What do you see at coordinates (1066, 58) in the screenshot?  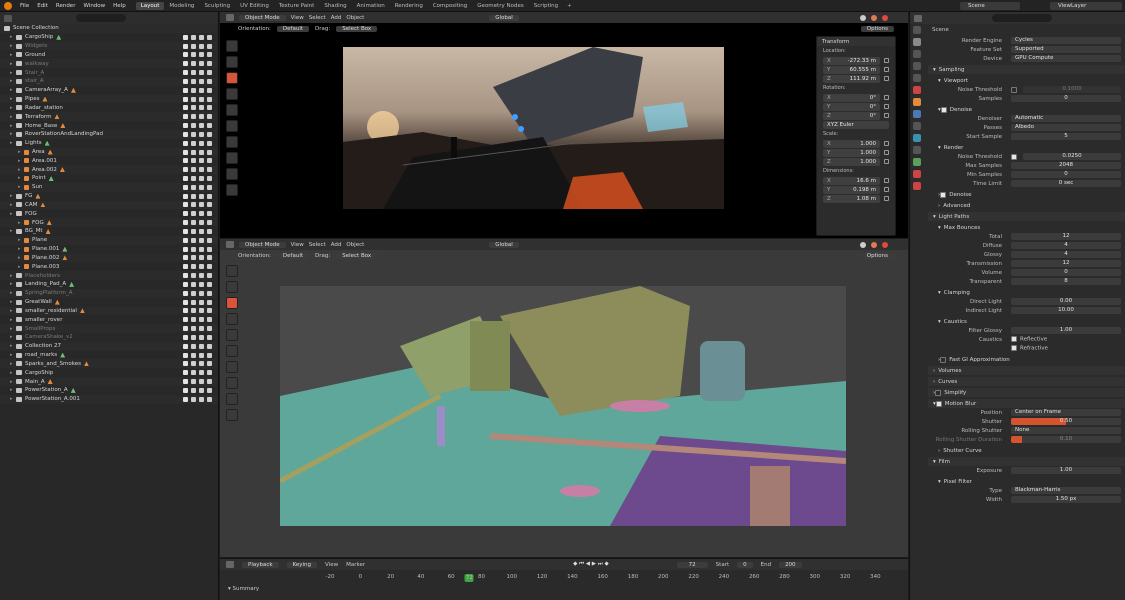 I see `device-dropdown: GPU Compute` at bounding box center [1066, 58].